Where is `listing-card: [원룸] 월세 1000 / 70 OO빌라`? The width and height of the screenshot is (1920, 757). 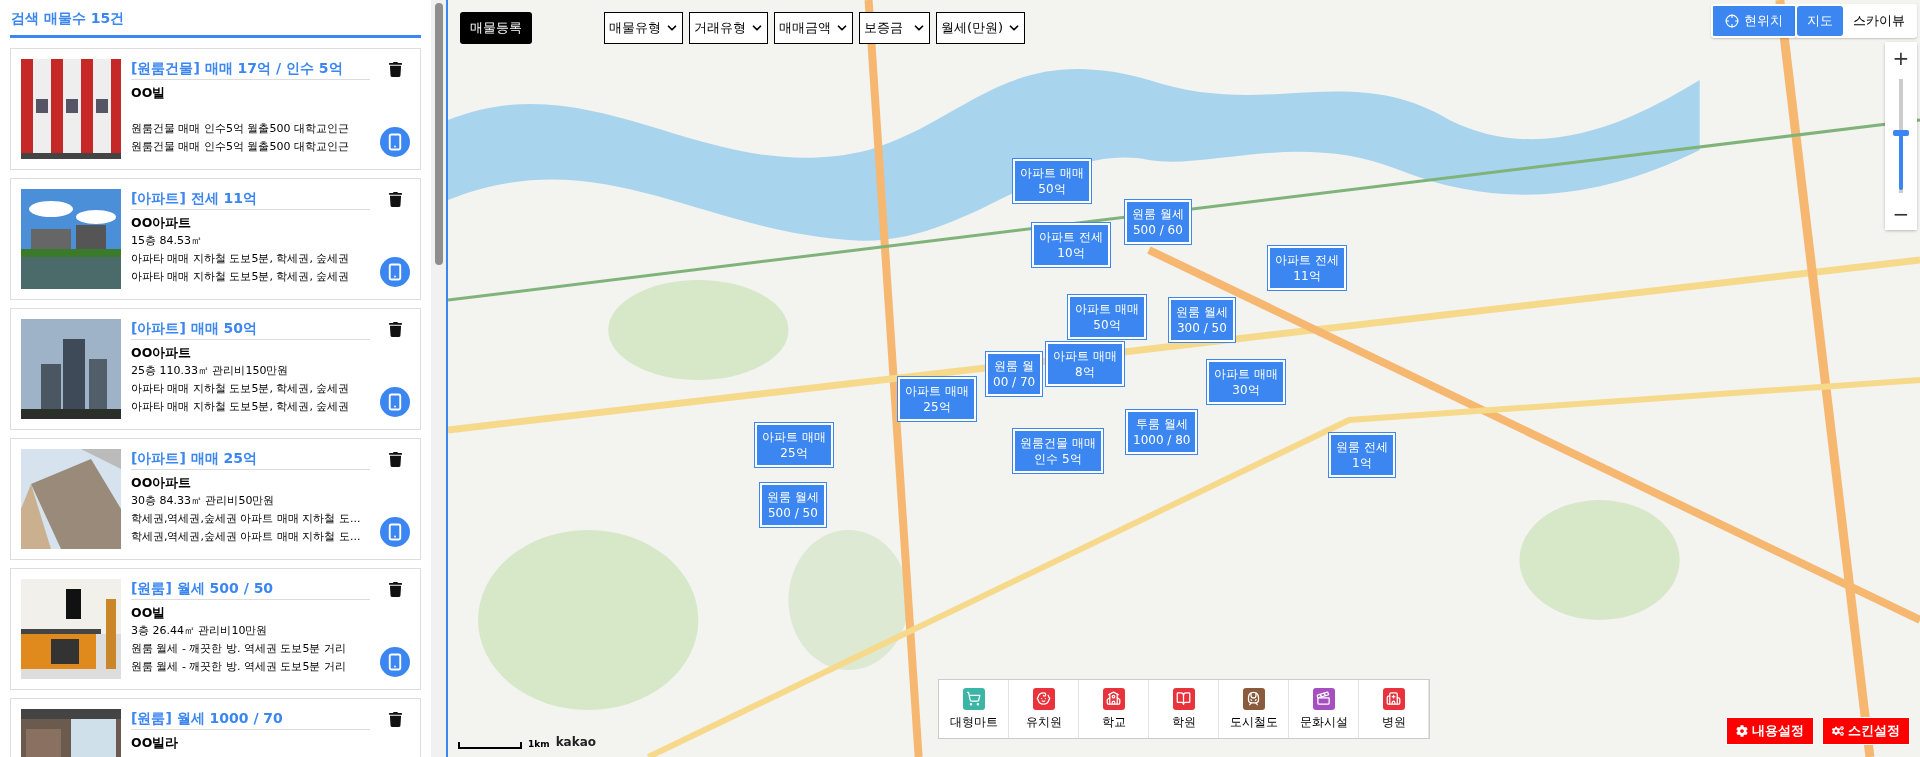
listing-card: [원룸] 월세 1000 / 70 OO빌라 is located at coordinates (215, 727).